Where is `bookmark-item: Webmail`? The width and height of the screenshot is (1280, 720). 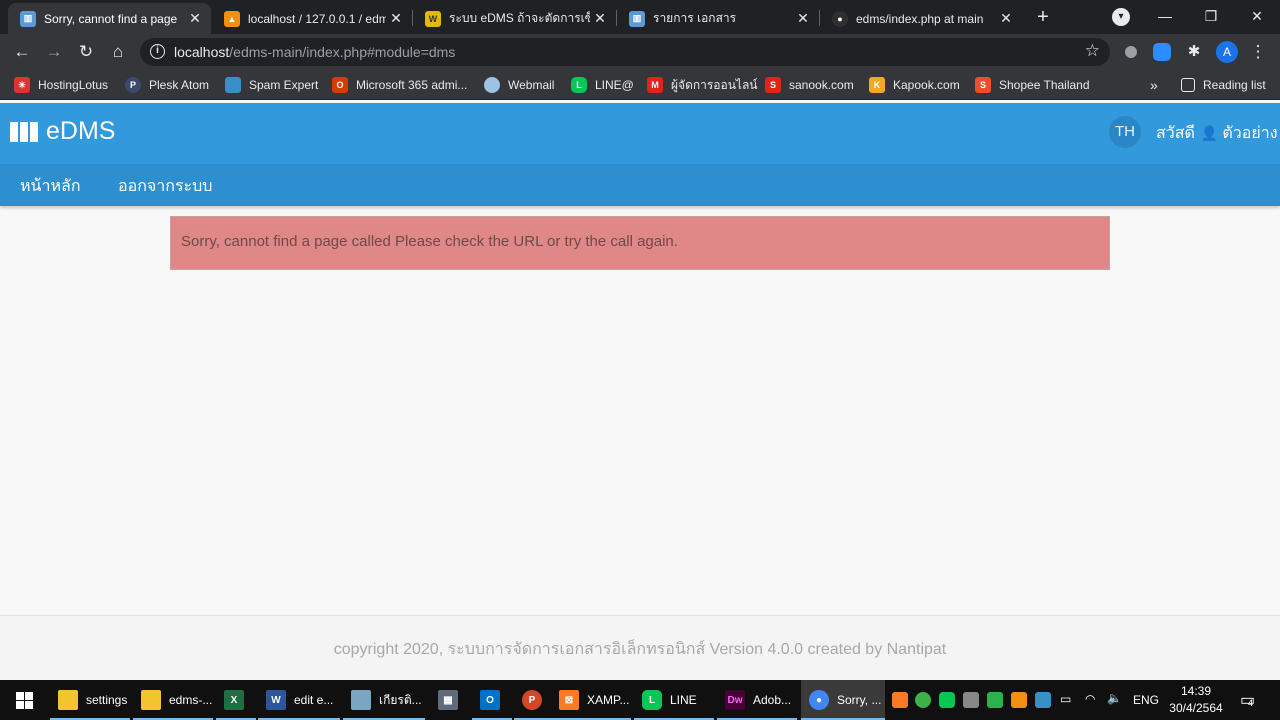 bookmark-item: Webmail is located at coordinates (519, 85).